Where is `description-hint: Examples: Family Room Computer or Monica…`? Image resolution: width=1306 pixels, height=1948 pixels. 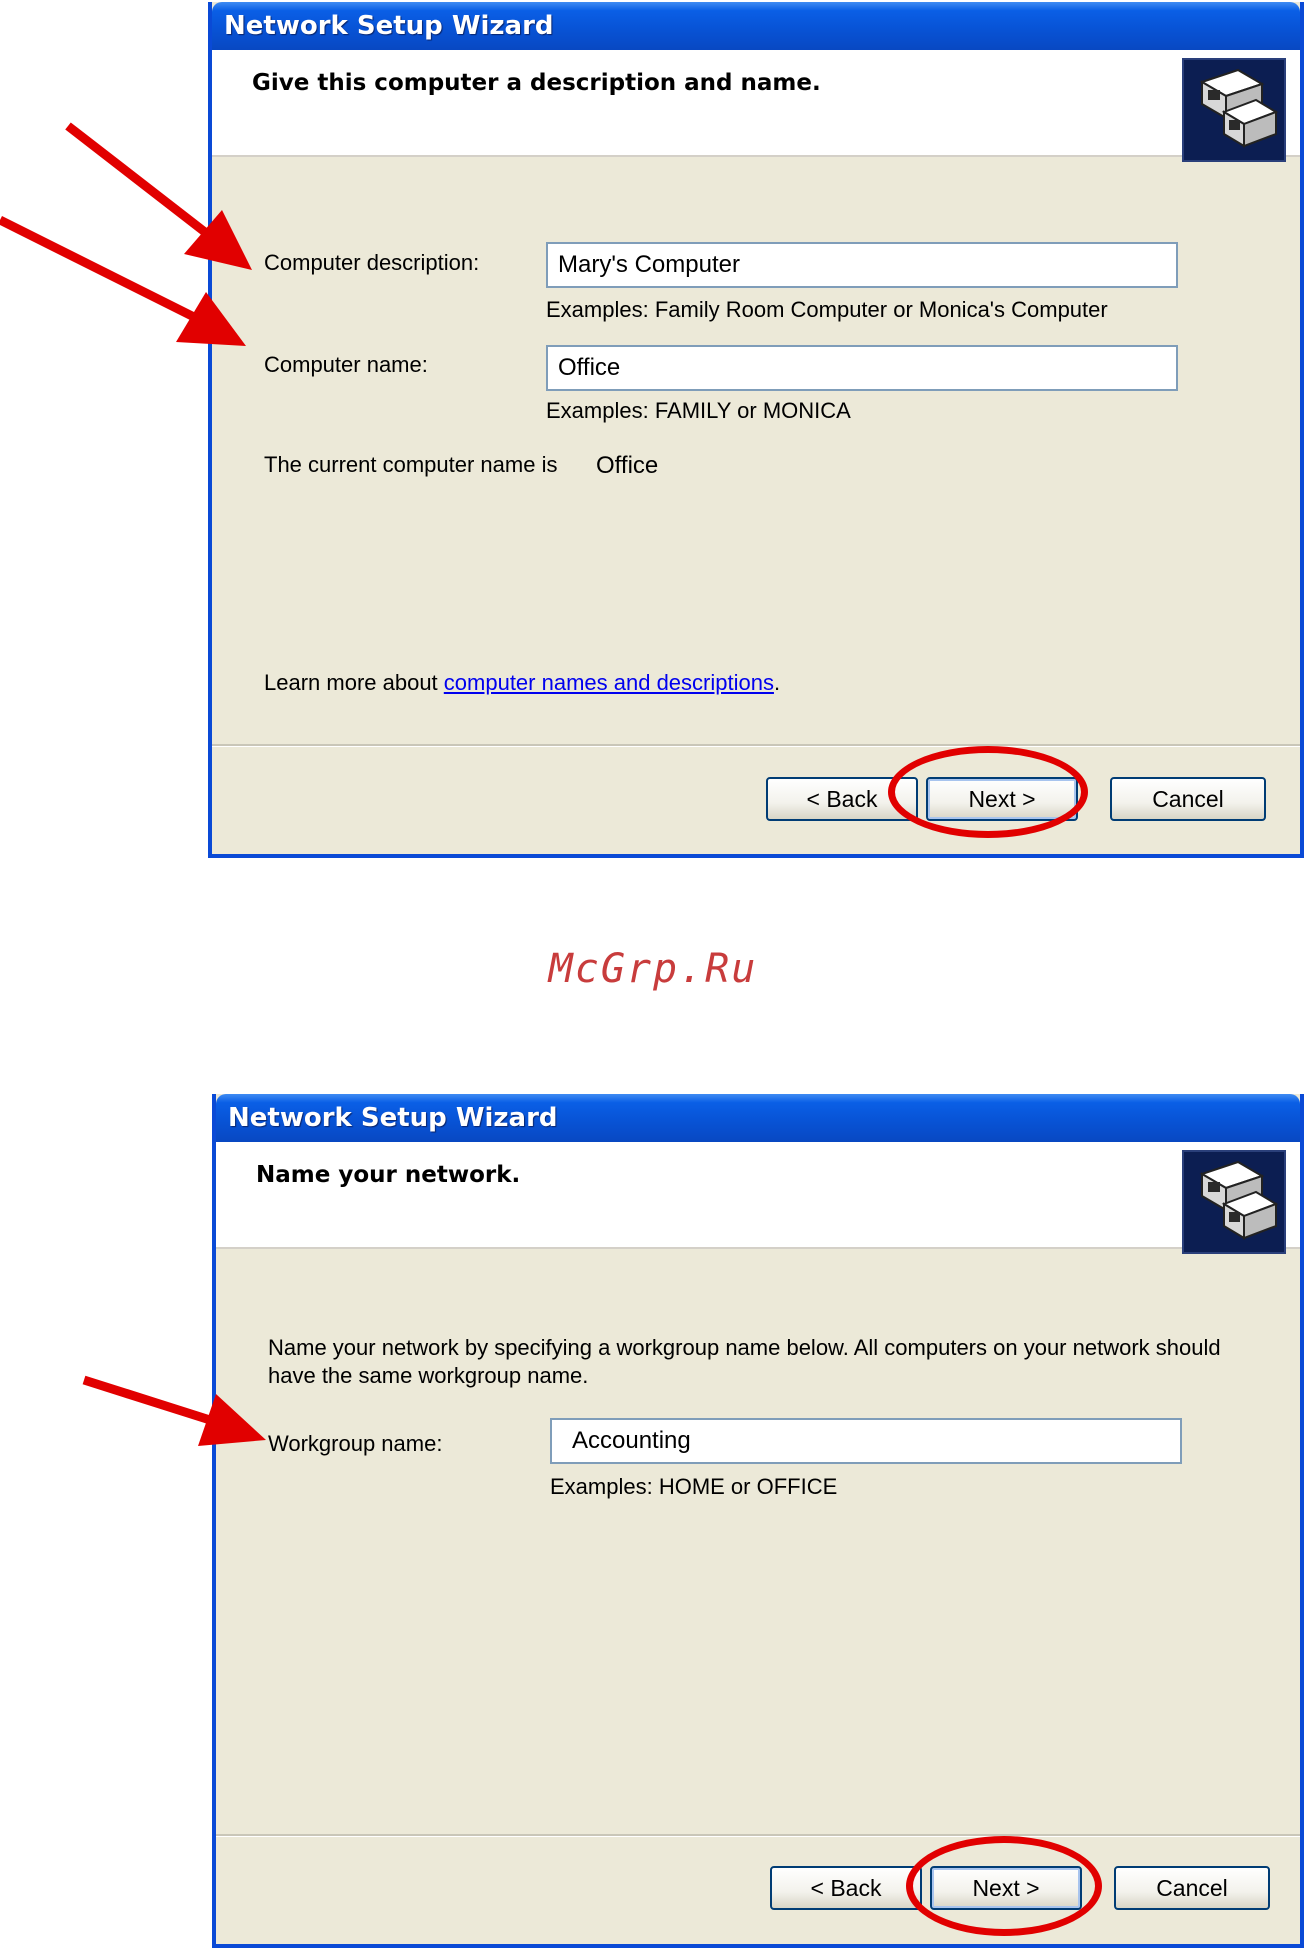 description-hint: Examples: Family Room Computer or Monica… is located at coordinates (827, 309).